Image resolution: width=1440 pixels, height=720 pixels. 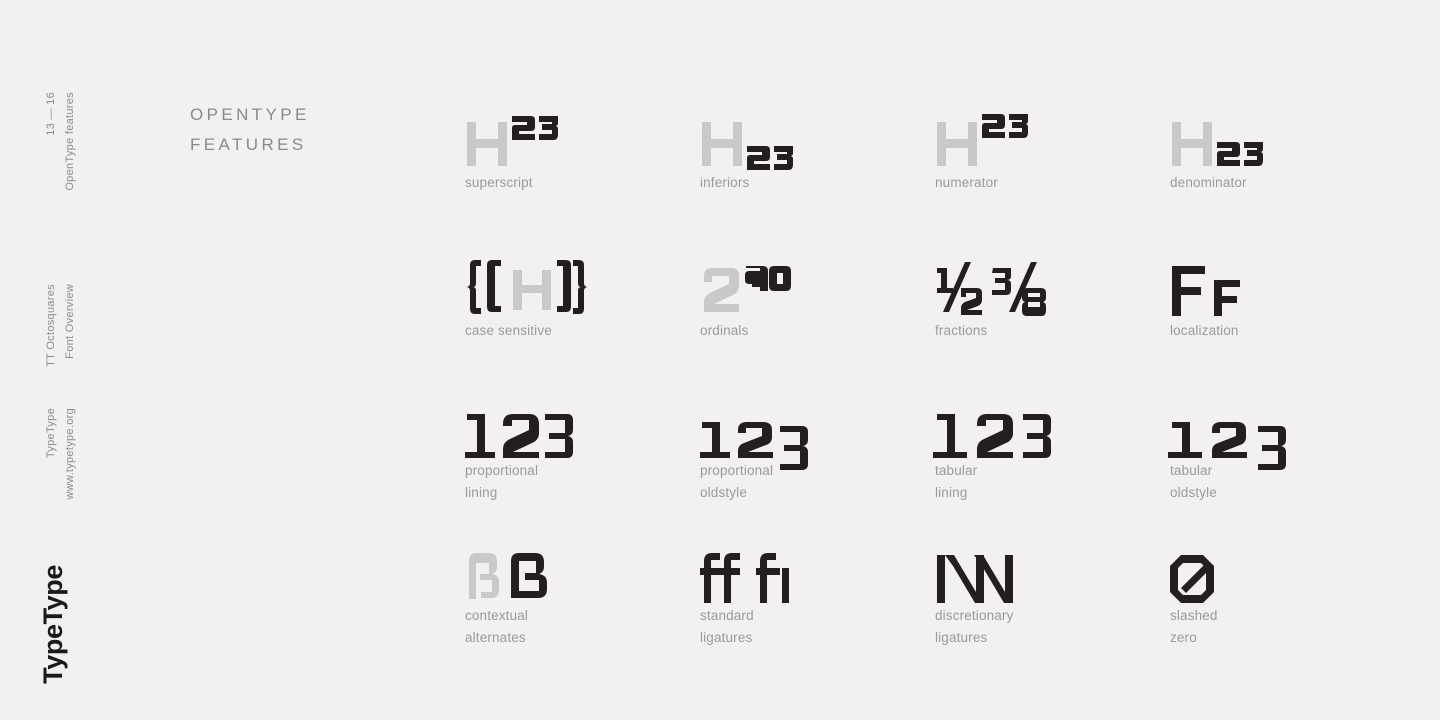 What do you see at coordinates (70, 321) in the screenshot?
I see `rail-doc-subtitle: Font Overview` at bounding box center [70, 321].